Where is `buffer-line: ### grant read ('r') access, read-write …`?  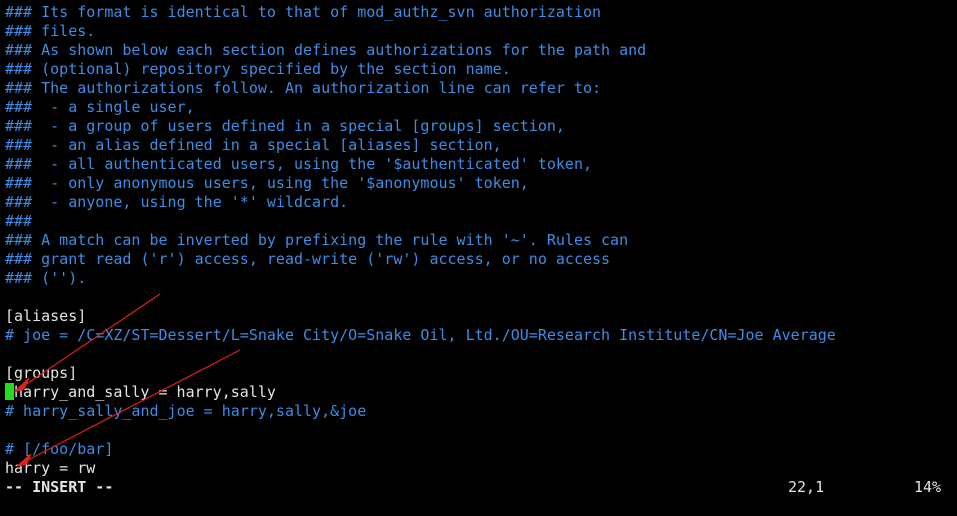 buffer-line: ### grant read ('r') access, read-write … is located at coordinates (307, 259).